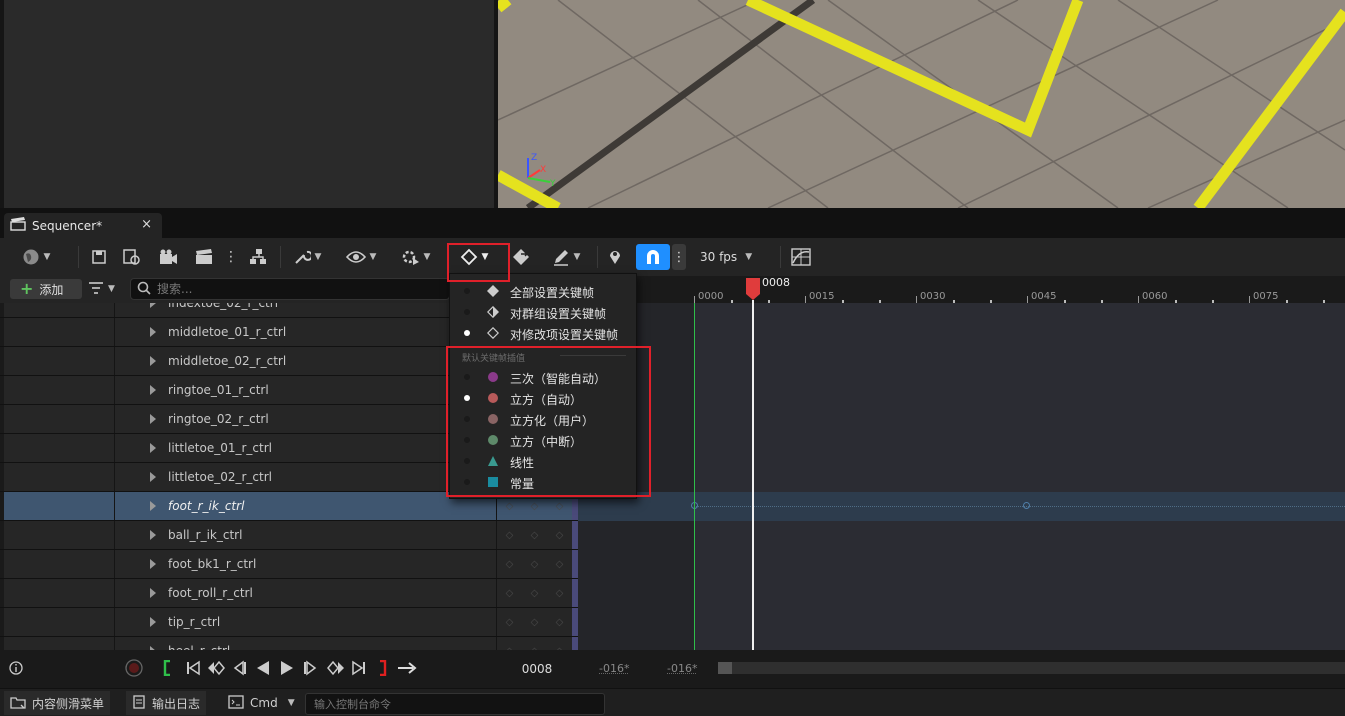  I want to click on save-button, so click(99, 257).